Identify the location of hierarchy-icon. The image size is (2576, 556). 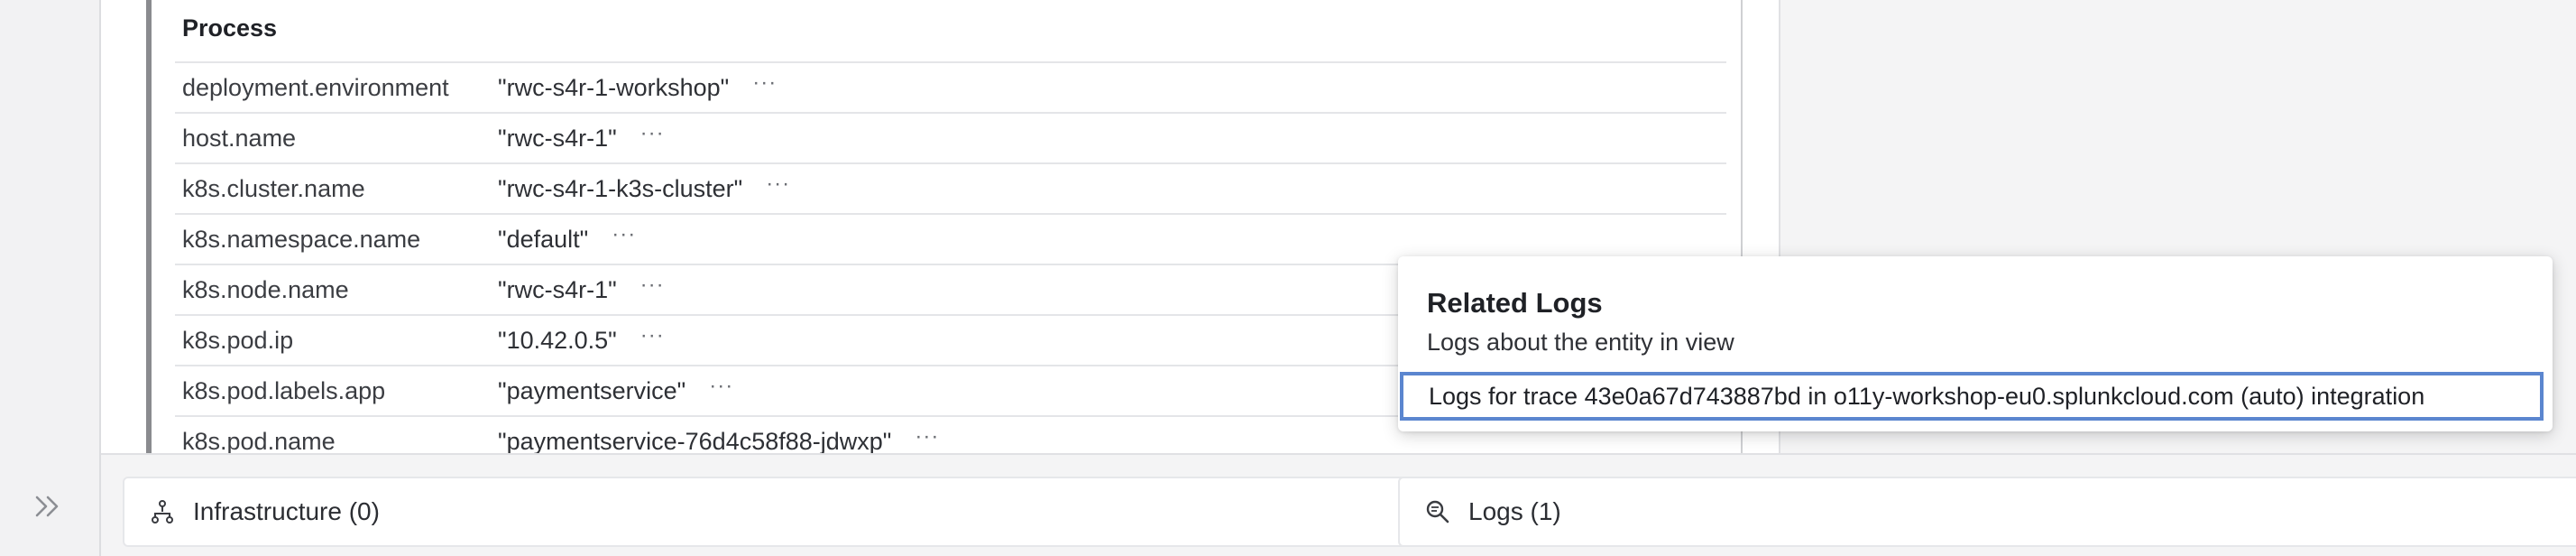
(163, 511).